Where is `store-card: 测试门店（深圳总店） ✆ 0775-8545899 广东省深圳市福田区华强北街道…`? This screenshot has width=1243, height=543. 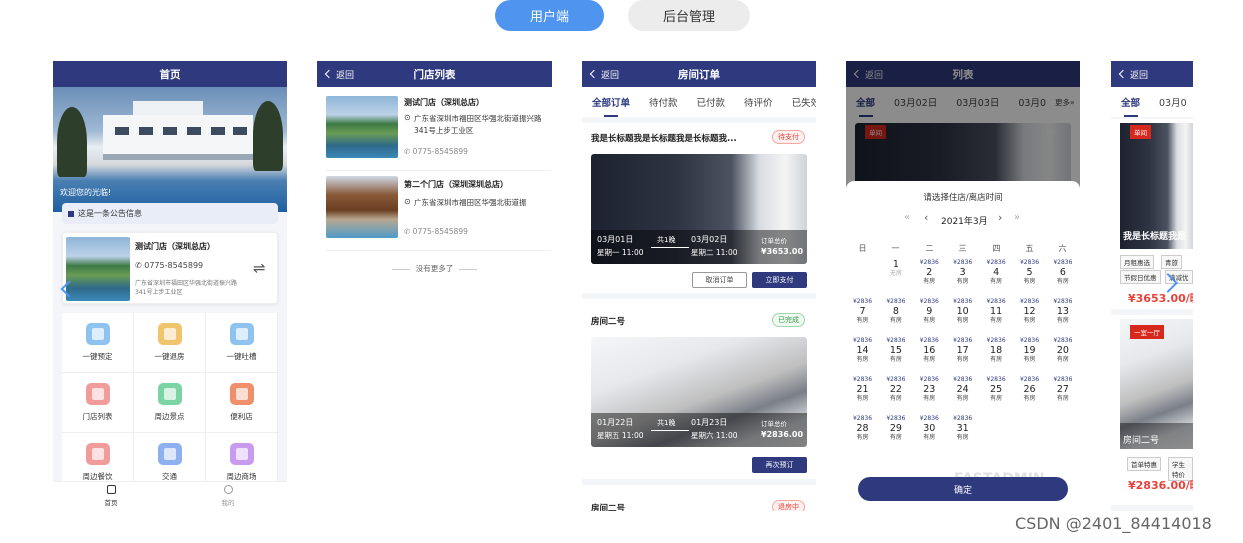 store-card: 测试门店（深圳总店） ✆ 0775-8545899 广东省深圳市福田区华强北街道… is located at coordinates (170, 268).